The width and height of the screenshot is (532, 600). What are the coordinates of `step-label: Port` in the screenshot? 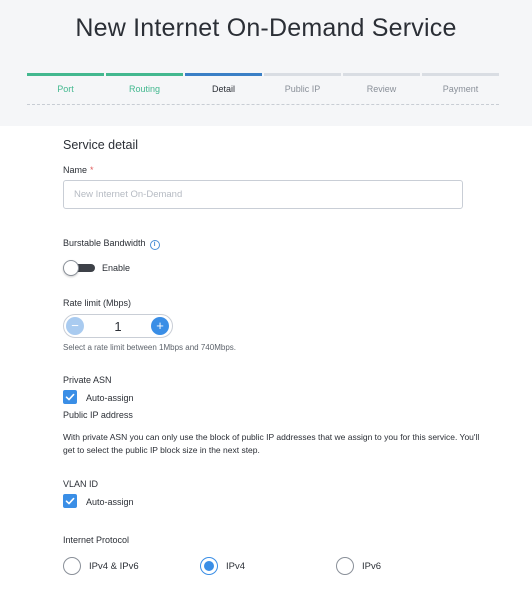 It's located at (65, 89).